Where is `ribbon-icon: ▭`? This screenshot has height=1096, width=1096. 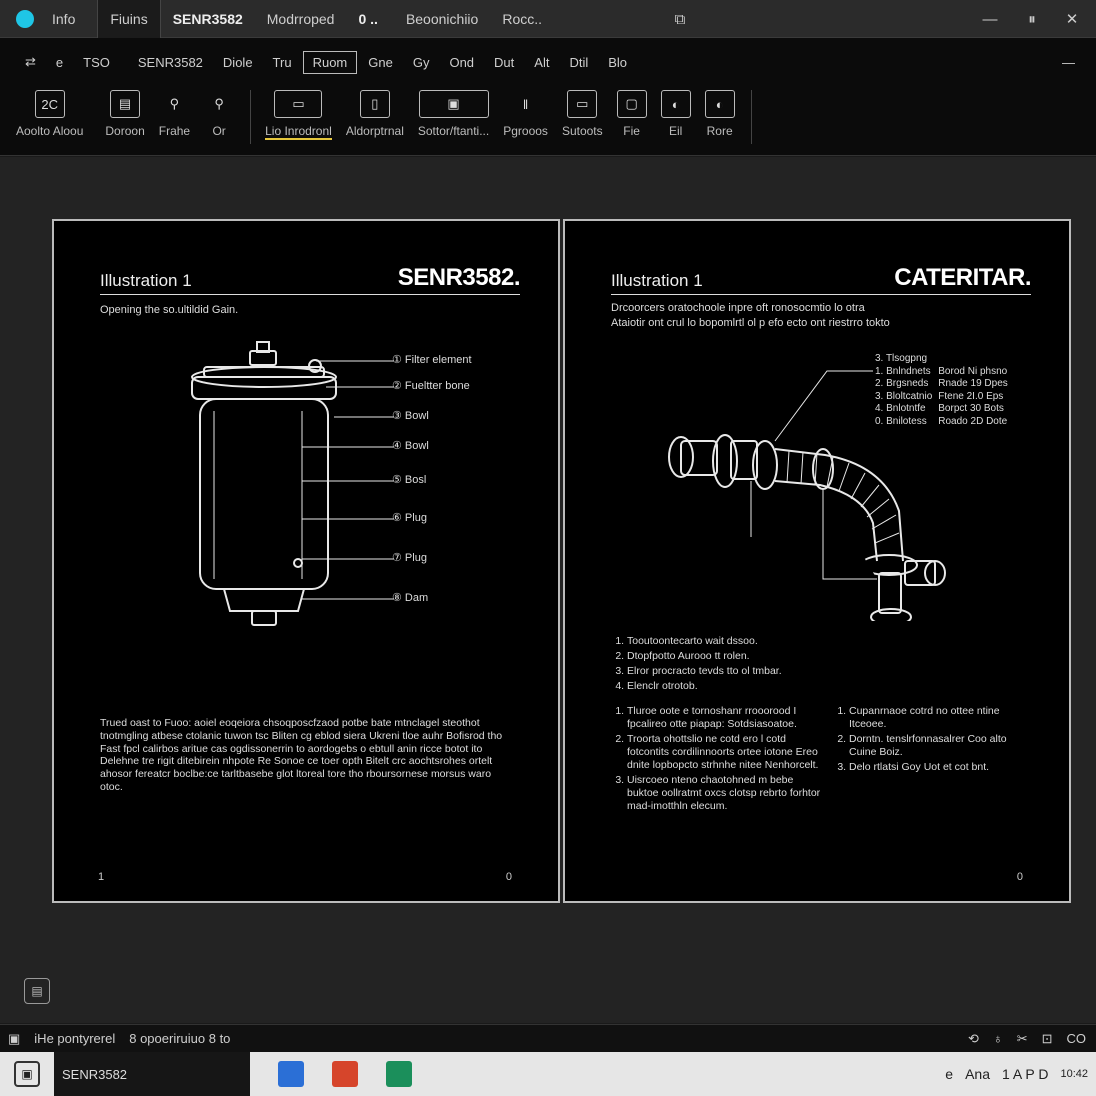 ribbon-icon: ▭ is located at coordinates (582, 104).